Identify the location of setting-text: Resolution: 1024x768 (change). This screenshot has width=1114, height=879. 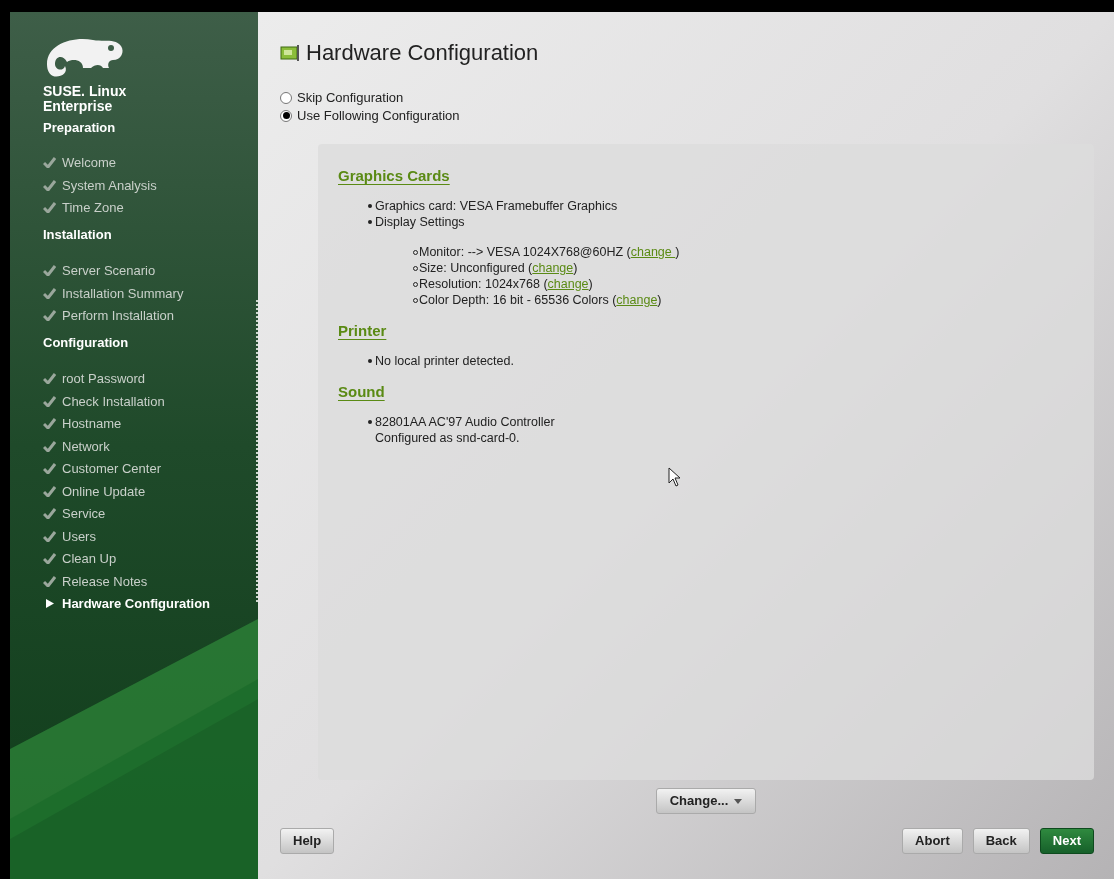
(506, 284).